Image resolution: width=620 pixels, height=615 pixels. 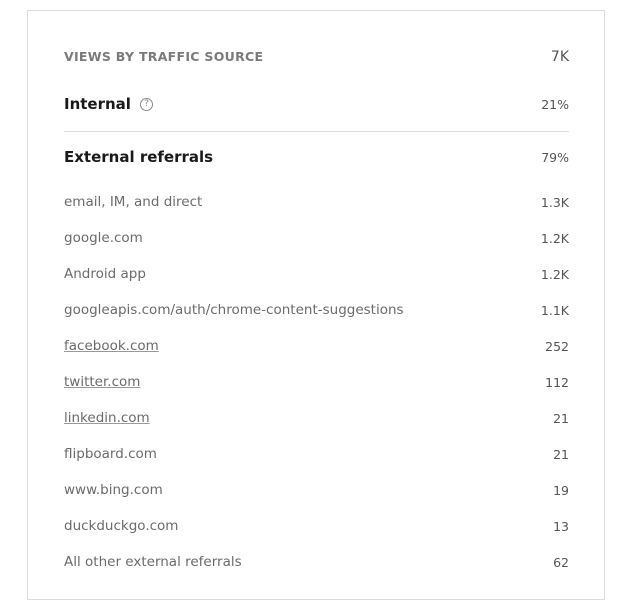 I want to click on referral-name: google.com, so click(x=103, y=238).